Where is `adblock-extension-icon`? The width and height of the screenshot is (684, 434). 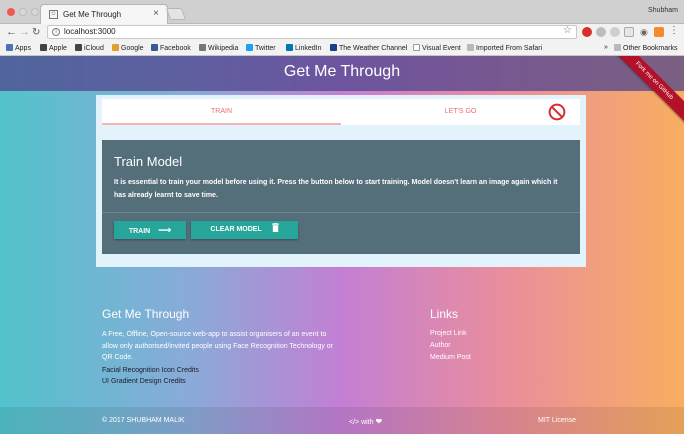 adblock-extension-icon is located at coordinates (587, 32).